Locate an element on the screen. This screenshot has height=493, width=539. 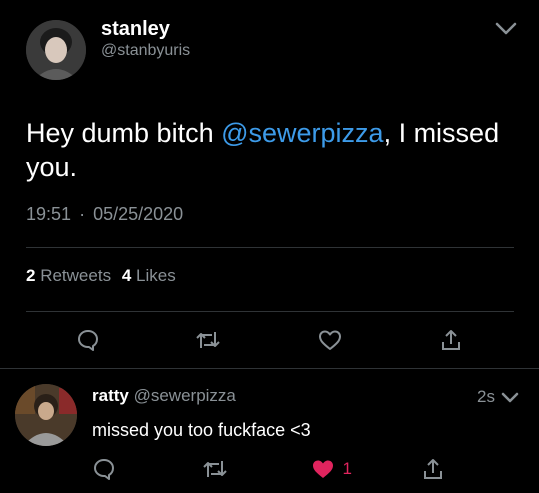
retweet-stat: 2 Retweets is located at coordinates (71, 275).